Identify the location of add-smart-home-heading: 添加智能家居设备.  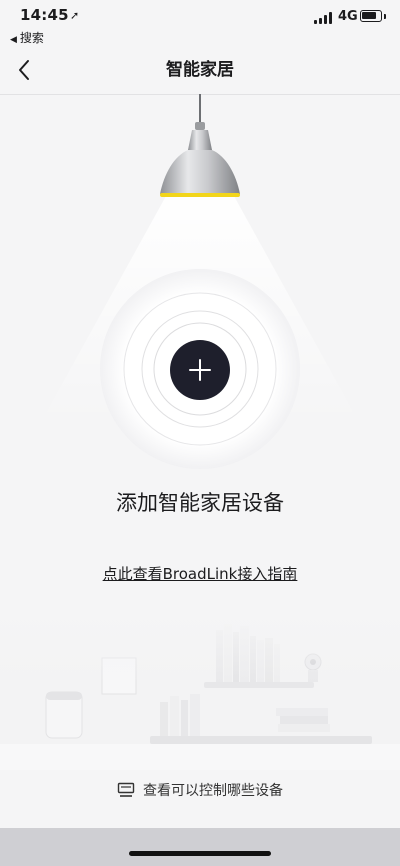
(200, 503).